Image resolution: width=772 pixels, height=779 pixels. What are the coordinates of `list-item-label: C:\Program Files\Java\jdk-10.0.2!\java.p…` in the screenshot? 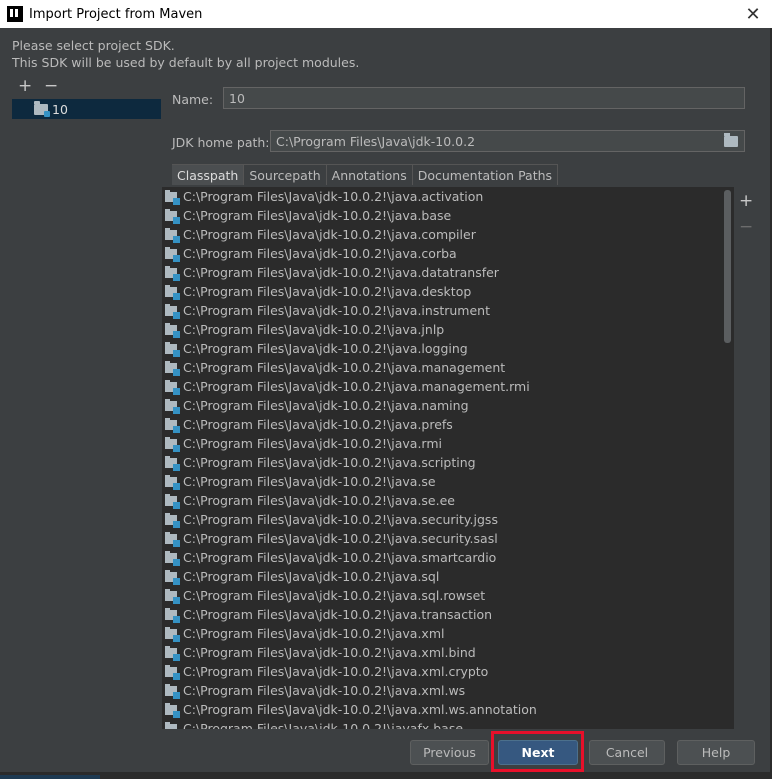 It's located at (318, 424).